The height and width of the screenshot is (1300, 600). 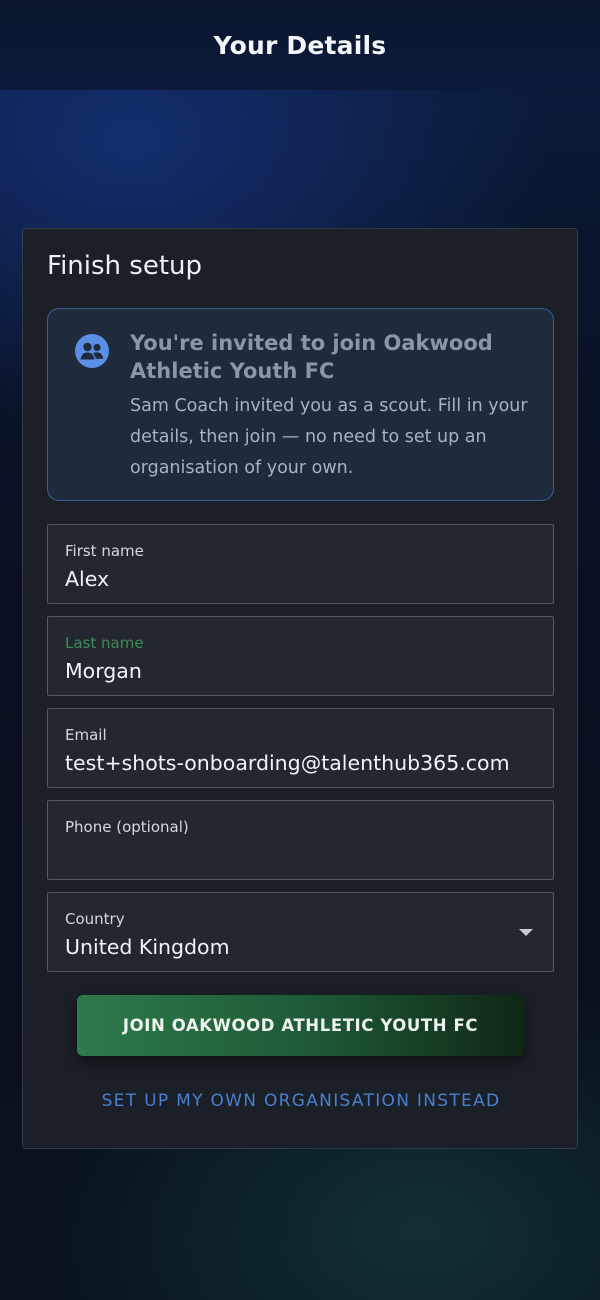 I want to click on country-label: Country, so click(x=95, y=919).